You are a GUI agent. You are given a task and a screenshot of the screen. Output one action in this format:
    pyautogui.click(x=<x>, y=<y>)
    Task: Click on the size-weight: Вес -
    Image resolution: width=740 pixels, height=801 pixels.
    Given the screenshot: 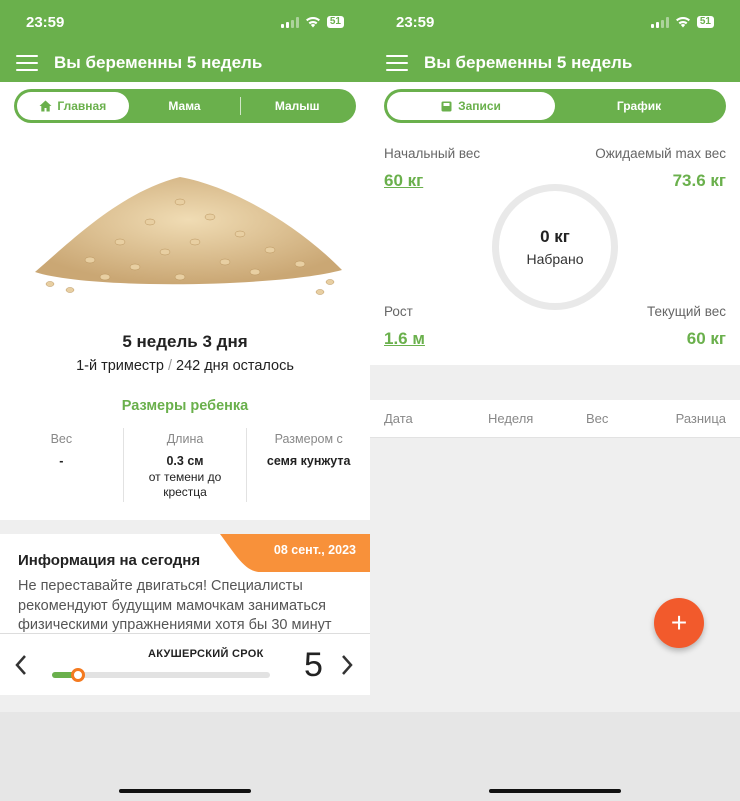 What is the action you would take?
    pyautogui.click(x=61, y=465)
    